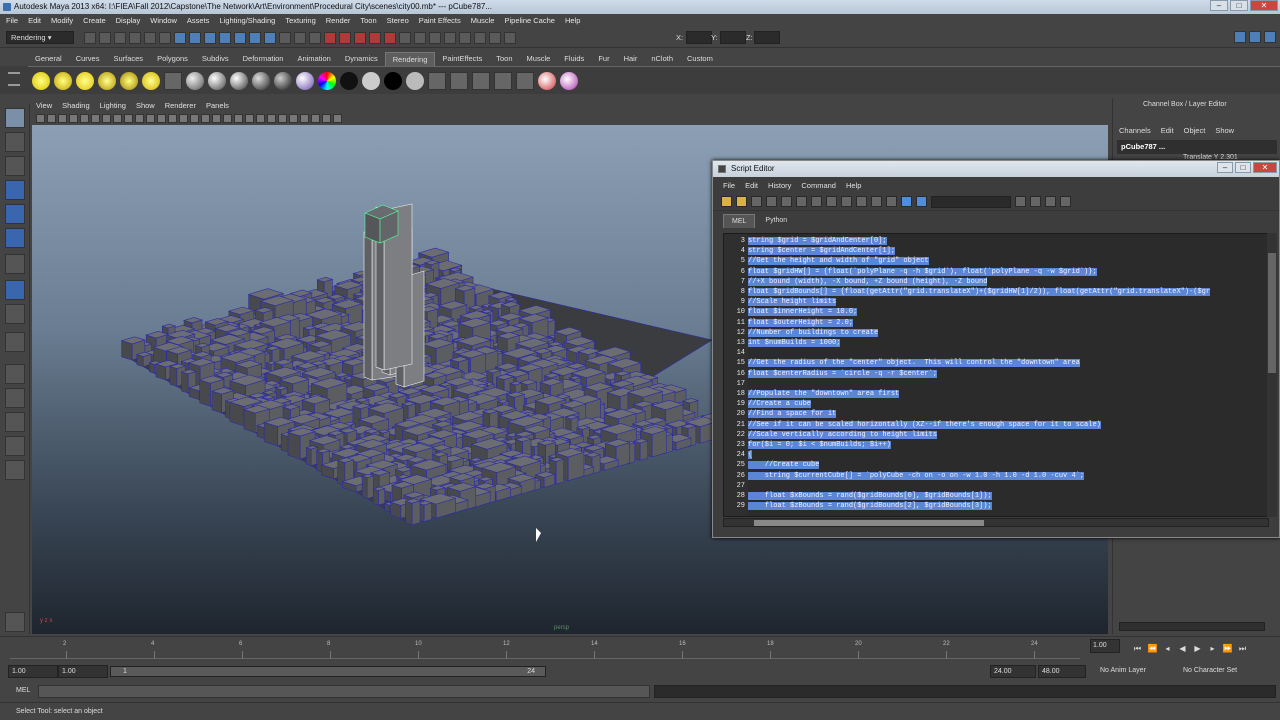 This screenshot has width=1280, height=720. I want to click on grease-pencil-icon, so click(106, 118).